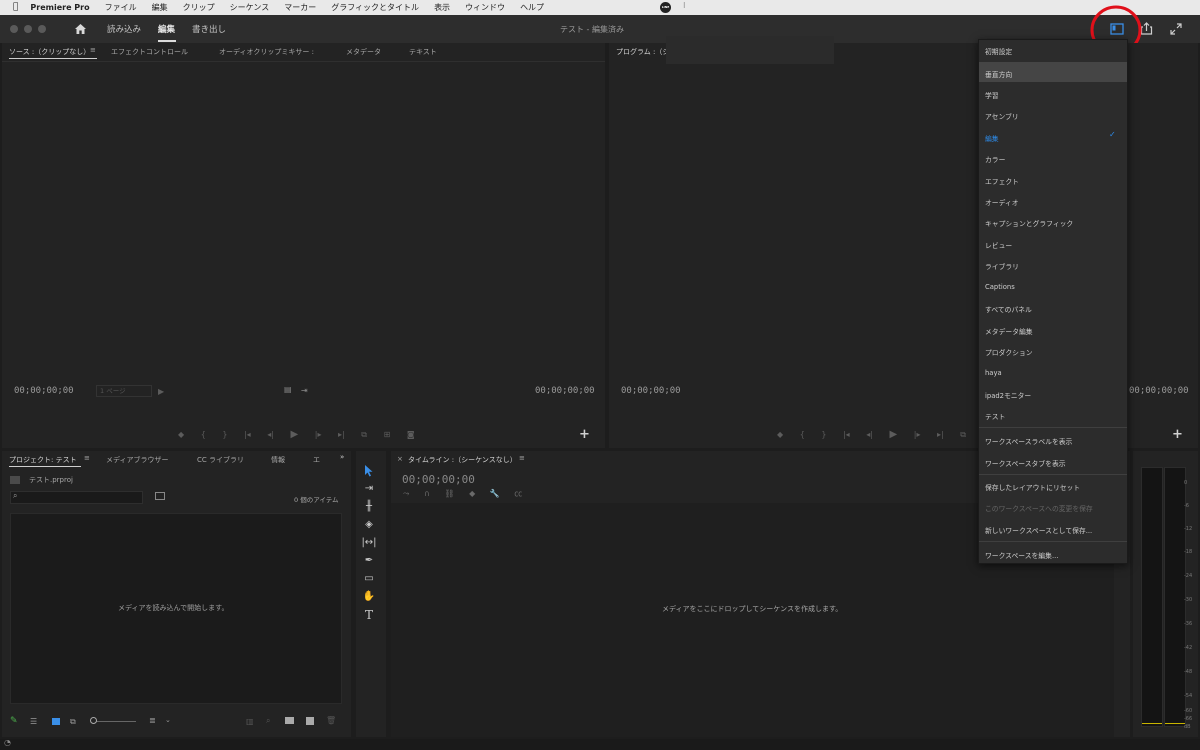 This screenshot has width=1200, height=750. What do you see at coordinates (318, 434) in the screenshot?
I see `step-forward-icon: |▸` at bounding box center [318, 434].